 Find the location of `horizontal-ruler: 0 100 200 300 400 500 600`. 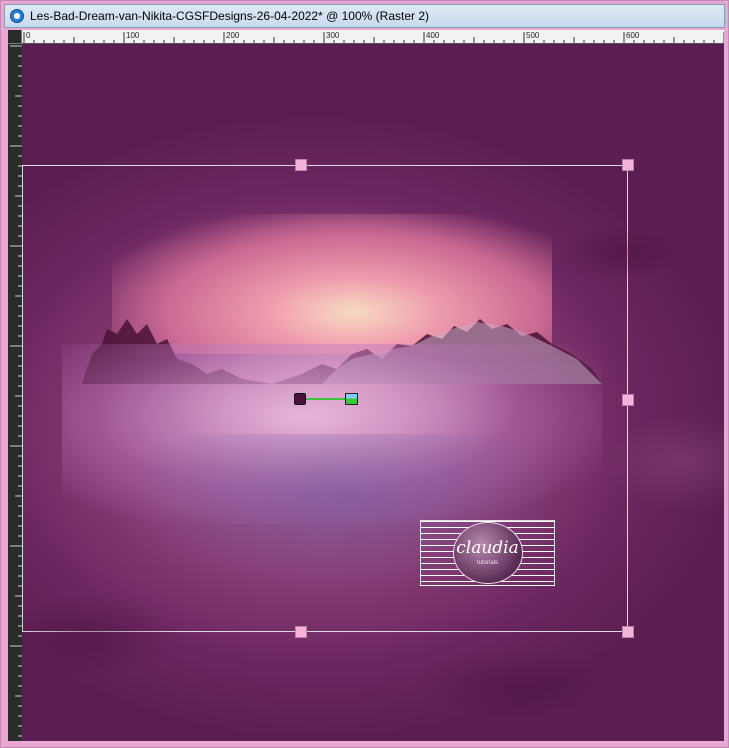

horizontal-ruler: 0 100 200 300 400 500 600 is located at coordinates (373, 37).